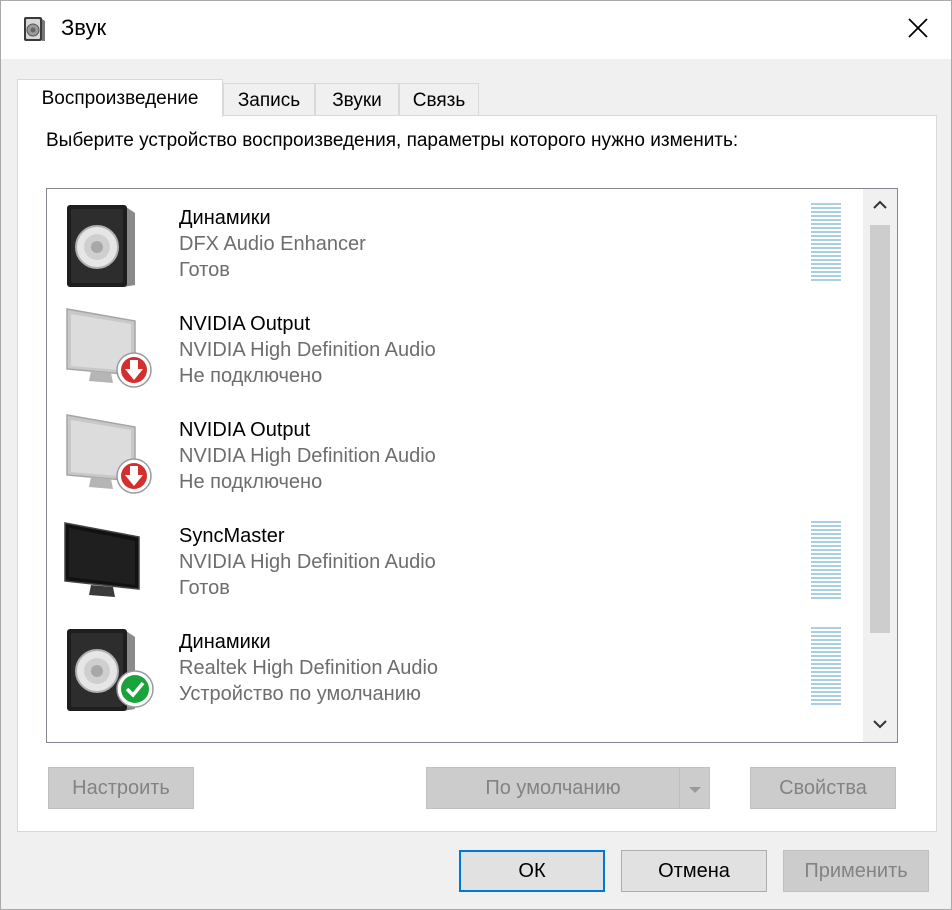 The height and width of the screenshot is (910, 952). I want to click on set-default-button: По умолчанию, so click(568, 788).